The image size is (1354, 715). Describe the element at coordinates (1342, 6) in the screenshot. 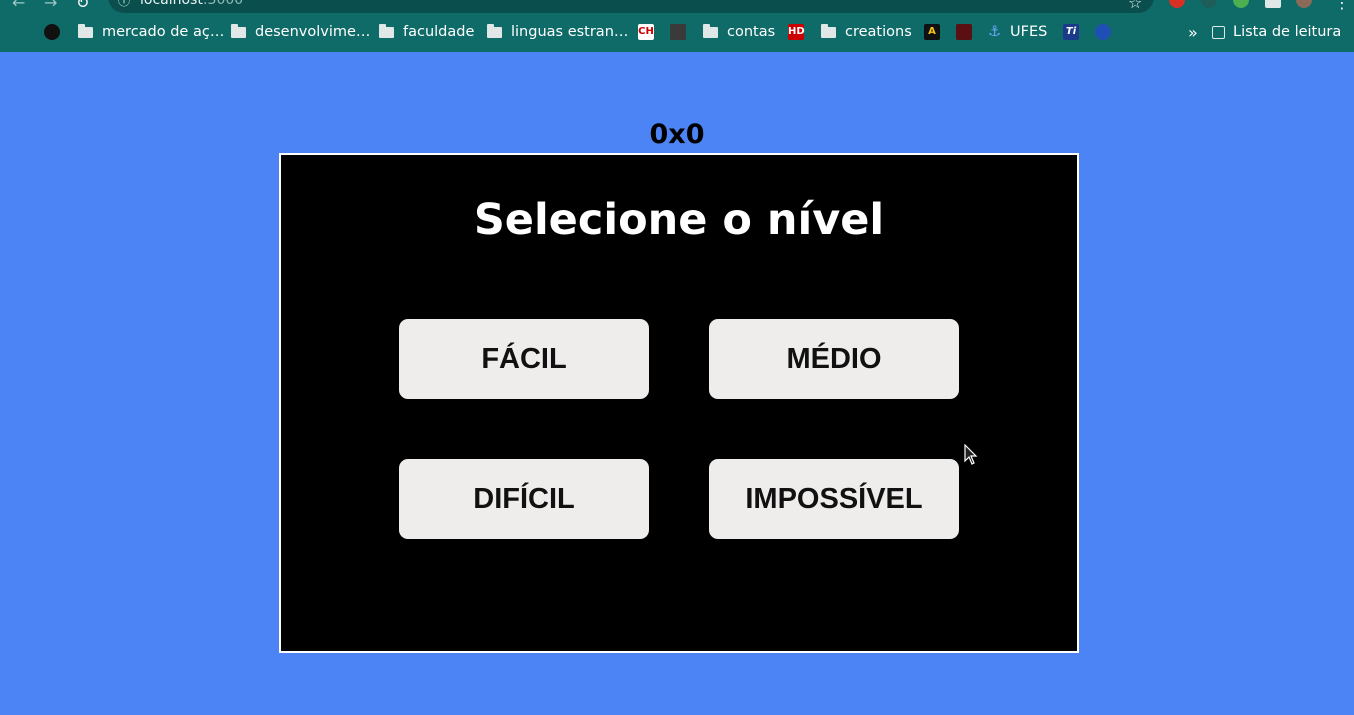

I see `menu-icon: ⋮` at that location.